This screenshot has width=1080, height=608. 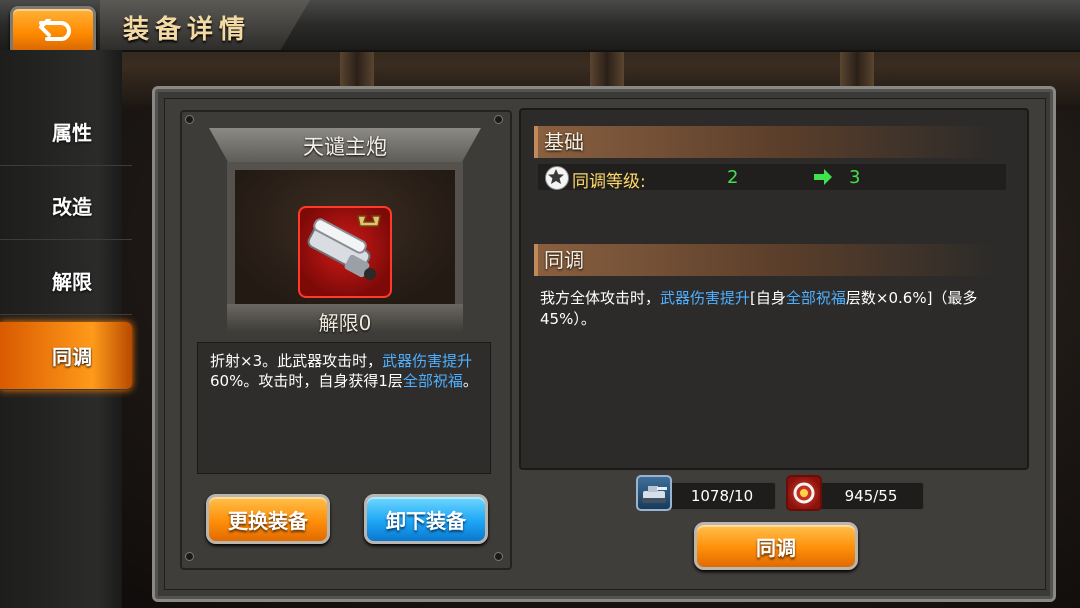 I want to click on page-title: 装备详情, so click(x=187, y=30).